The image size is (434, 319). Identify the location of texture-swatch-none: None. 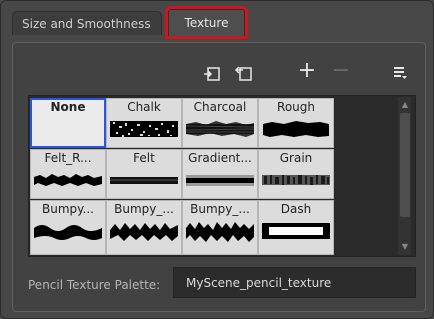
(68, 123).